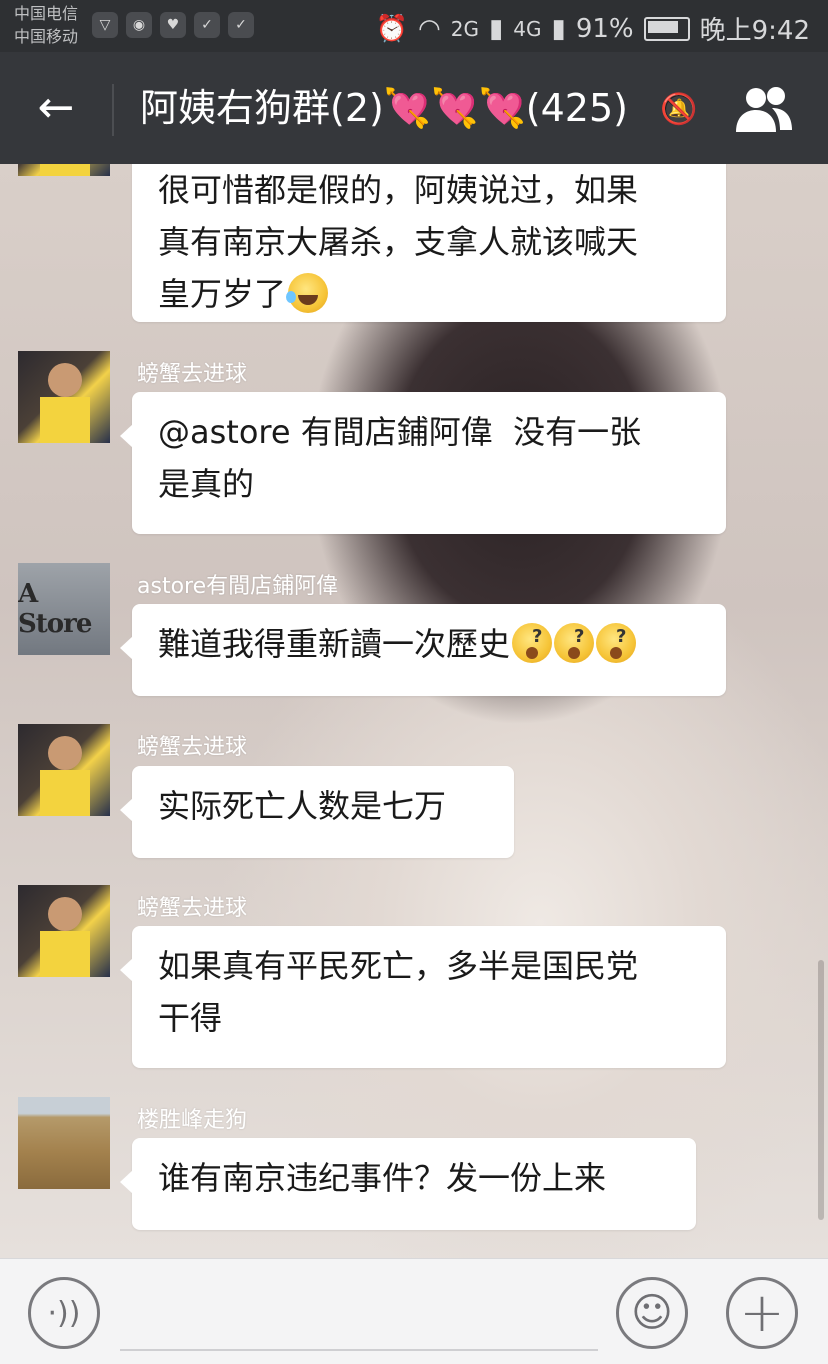 The width and height of the screenshot is (828, 1364). What do you see at coordinates (55, 609) in the screenshot?
I see `avatar-logo-text: A Store` at bounding box center [55, 609].